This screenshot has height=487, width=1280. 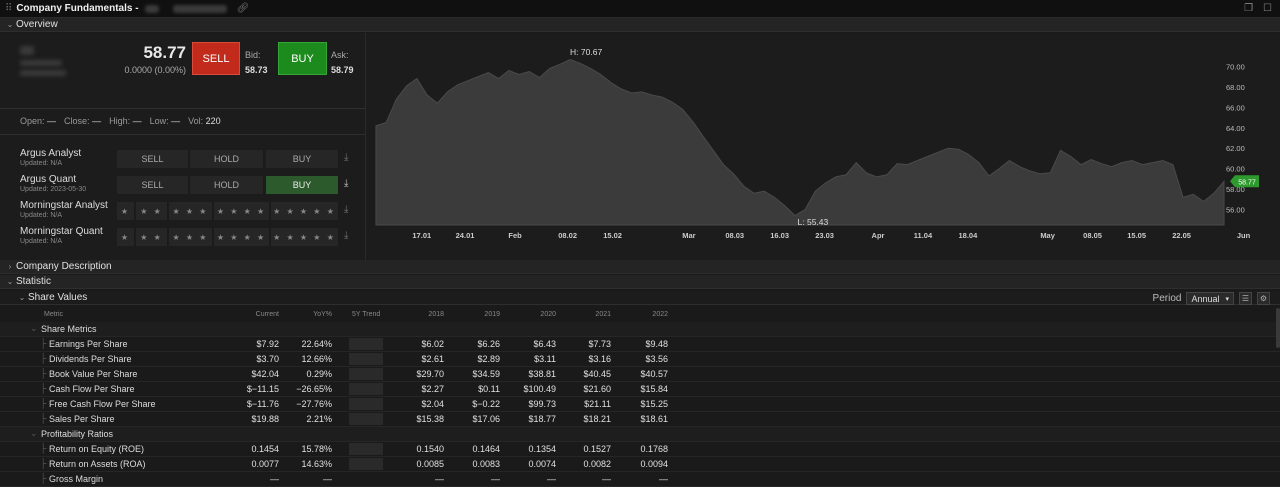 What do you see at coordinates (1235, 128) in the screenshot?
I see `y-tick-label: 64.00` at bounding box center [1235, 128].